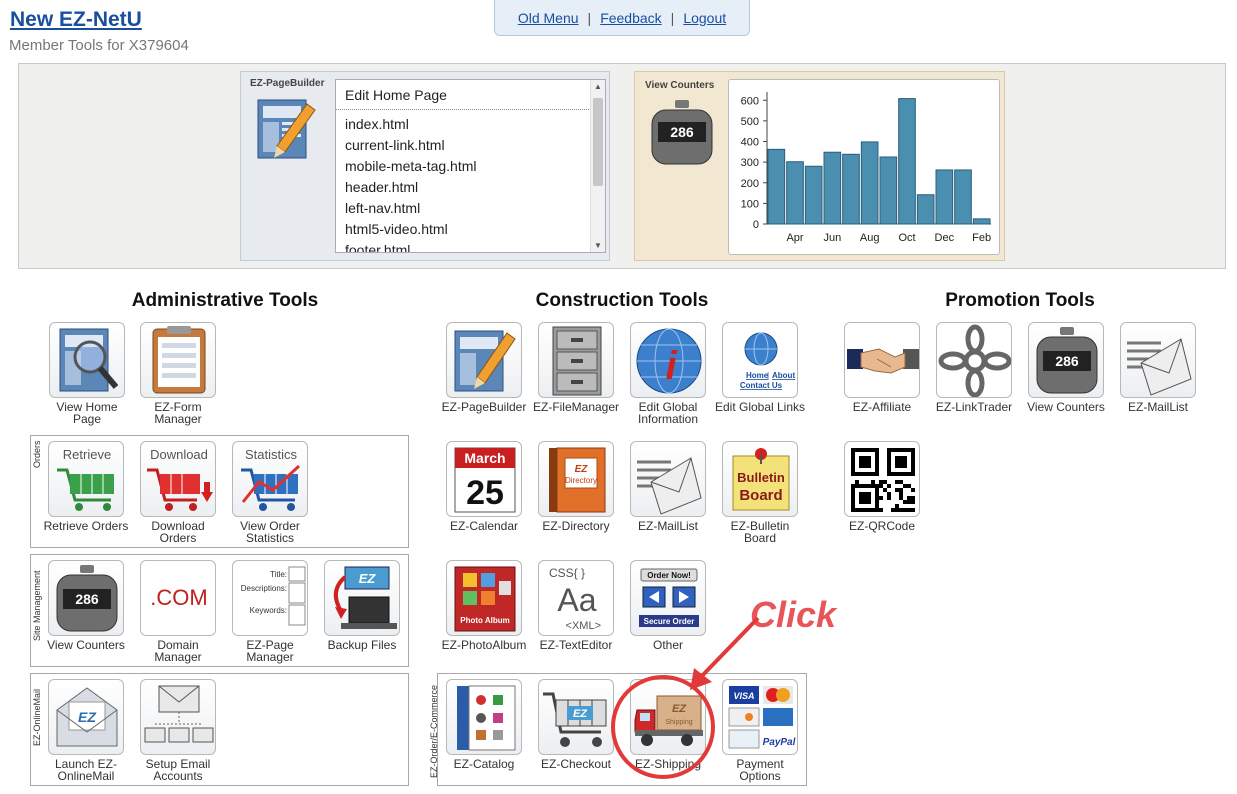 The image size is (1237, 794). What do you see at coordinates (974, 407) in the screenshot?
I see `tool-label: EZ-LinkTrader` at bounding box center [974, 407].